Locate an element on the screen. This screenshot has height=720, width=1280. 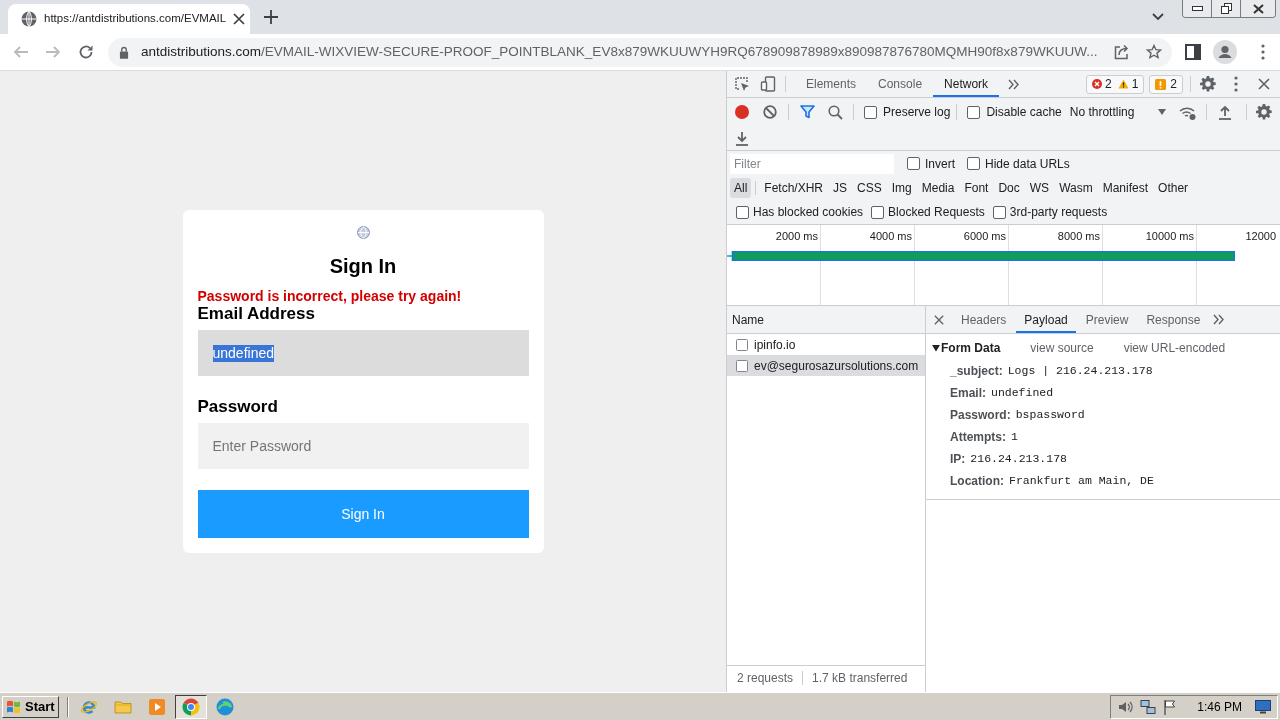
clock-time: 1:46 PM is located at coordinates (1219, 707).